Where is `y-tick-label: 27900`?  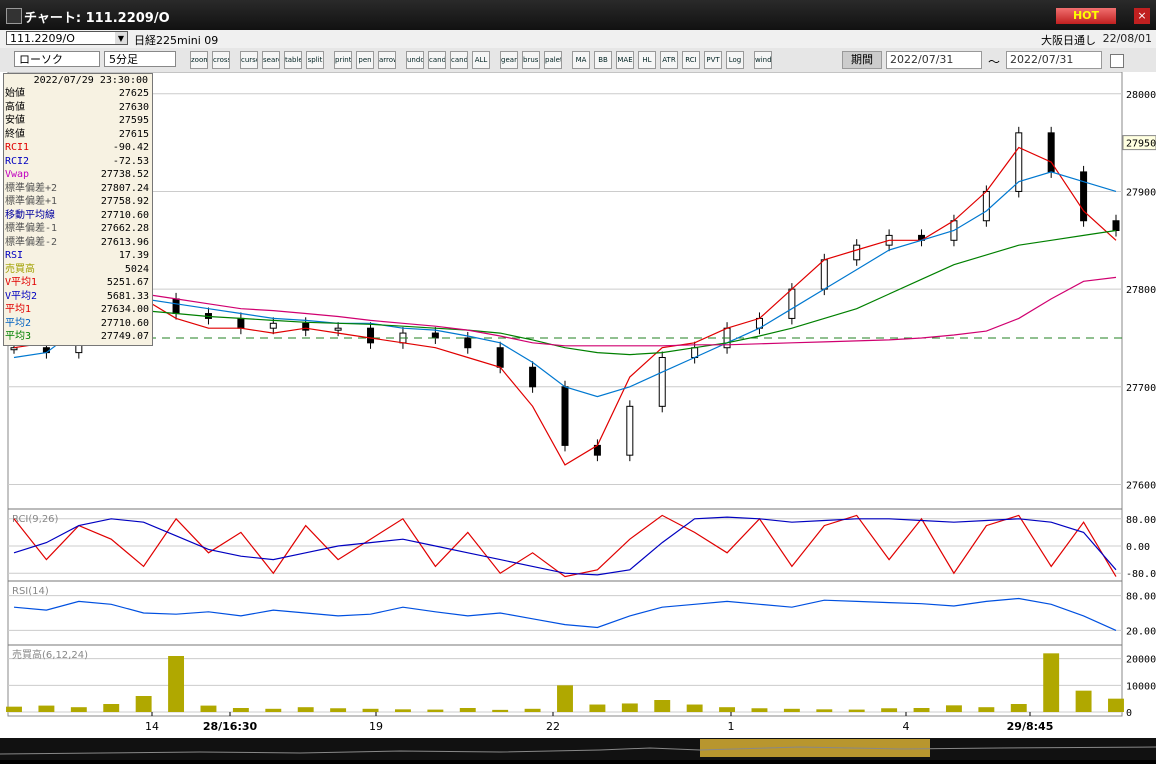
y-tick-label: 27900 is located at coordinates (1141, 192).